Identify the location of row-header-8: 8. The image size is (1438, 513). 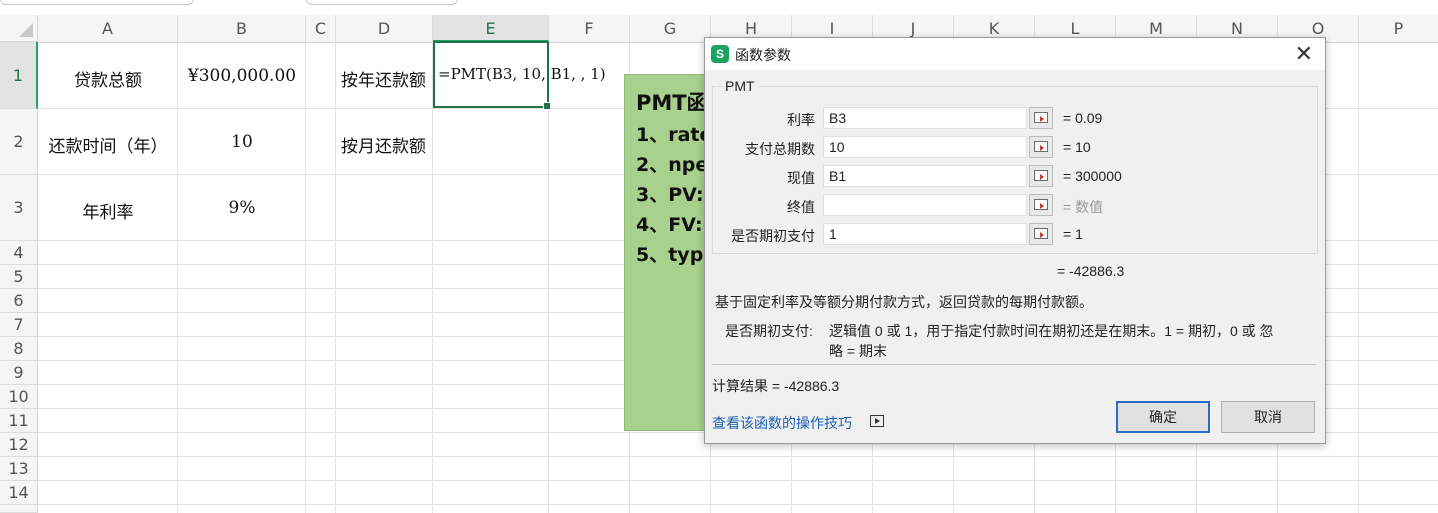
(19, 349).